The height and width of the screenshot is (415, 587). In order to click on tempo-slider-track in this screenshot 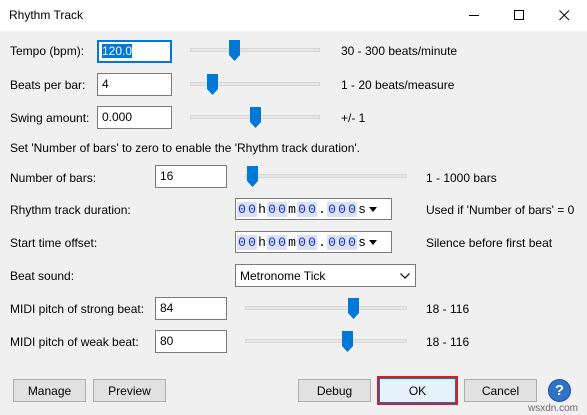, I will do `click(255, 50)`.